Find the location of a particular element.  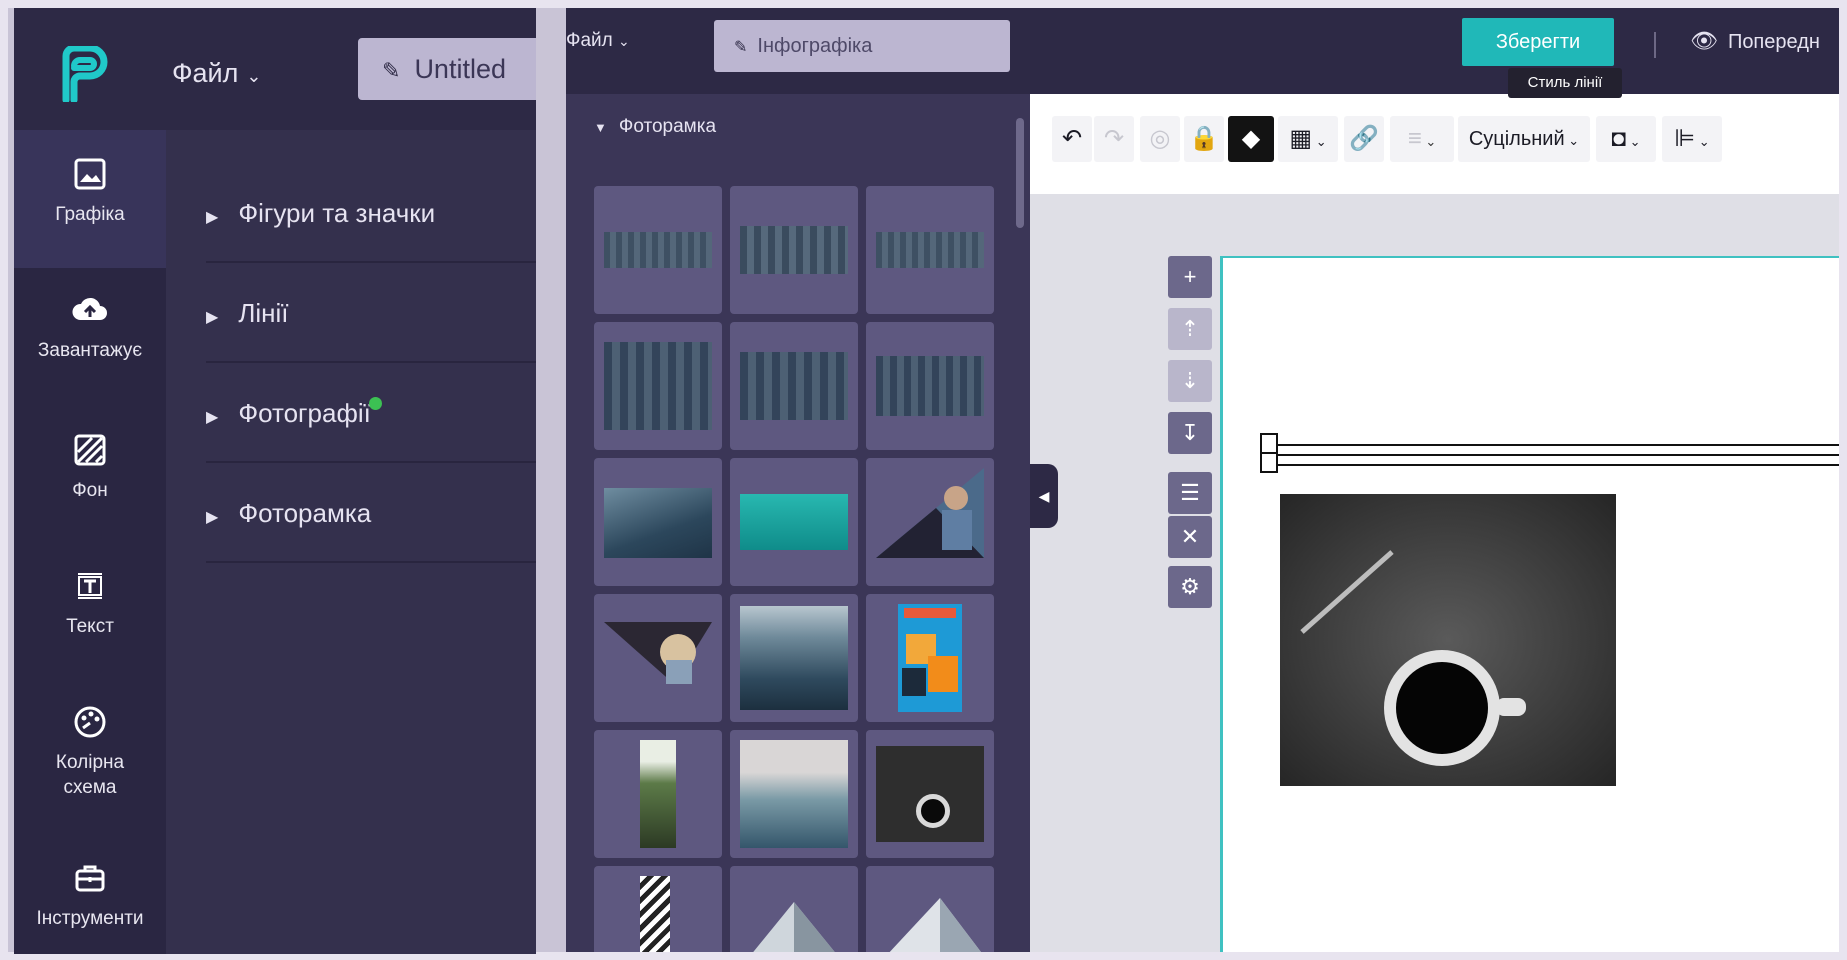

chevron-left-icon: ◀ is located at coordinates (1044, 496).